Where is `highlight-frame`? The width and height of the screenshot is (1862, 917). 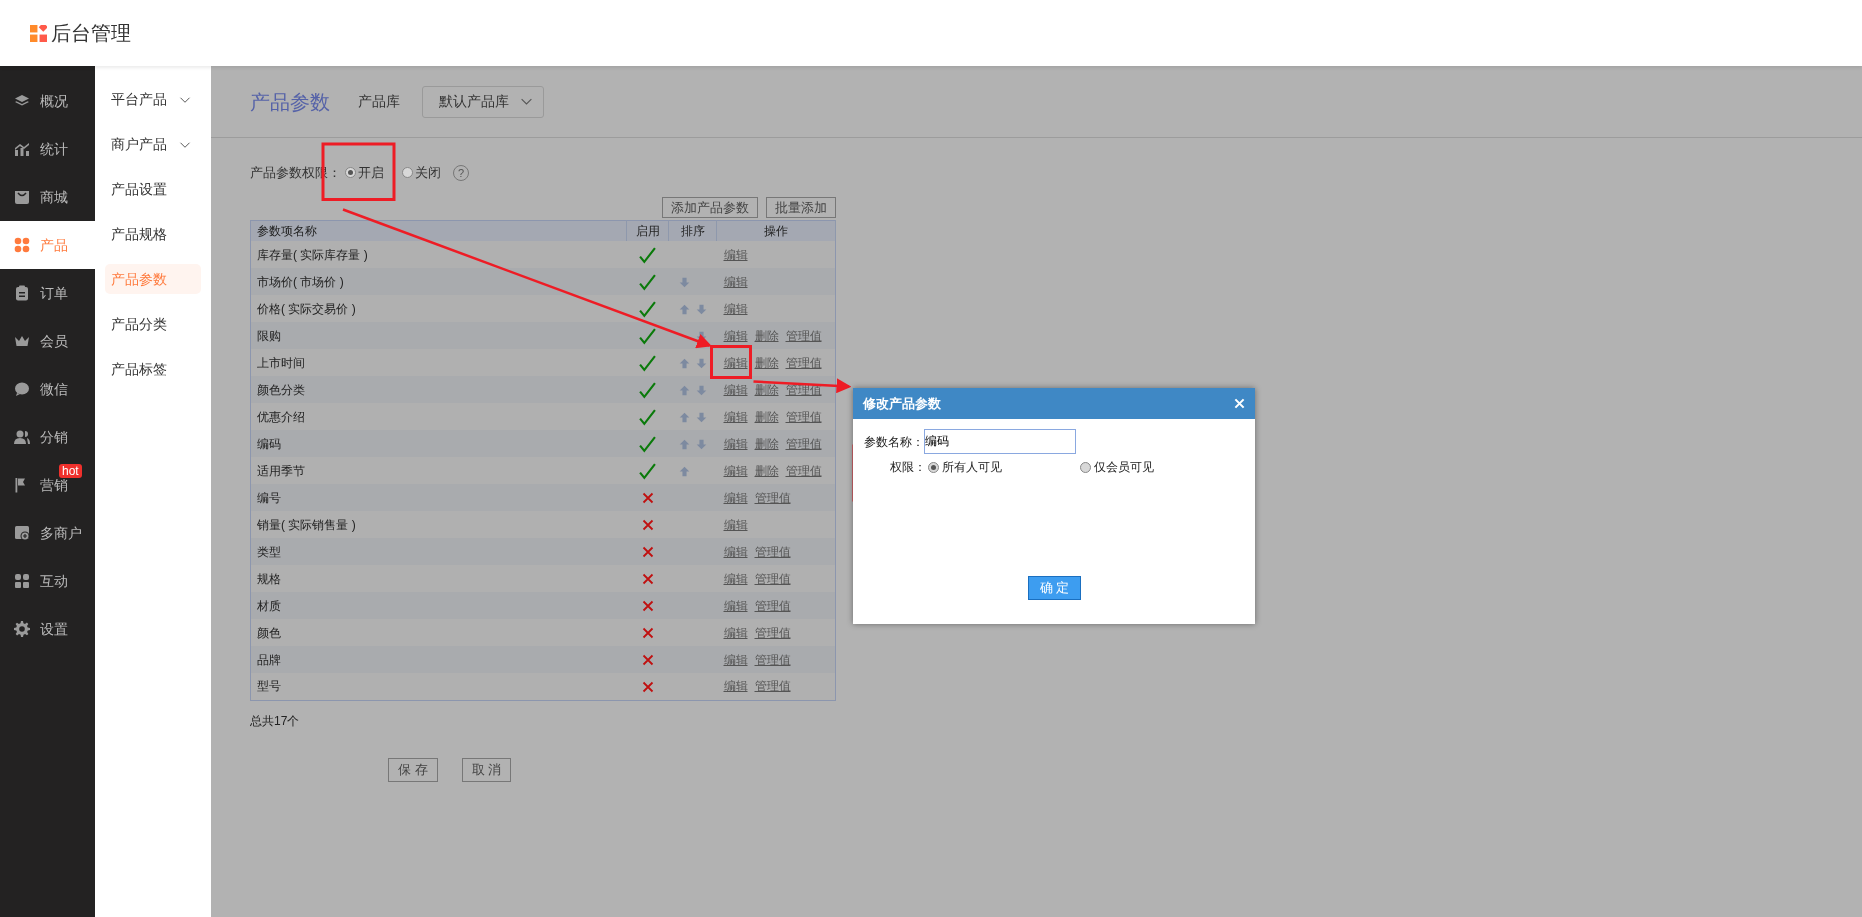 highlight-frame is located at coordinates (731, 362).